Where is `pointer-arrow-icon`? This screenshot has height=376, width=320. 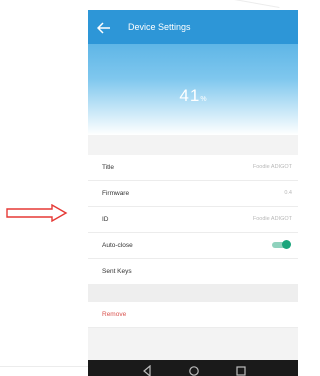
pointer-arrow-icon is located at coordinates (37, 215).